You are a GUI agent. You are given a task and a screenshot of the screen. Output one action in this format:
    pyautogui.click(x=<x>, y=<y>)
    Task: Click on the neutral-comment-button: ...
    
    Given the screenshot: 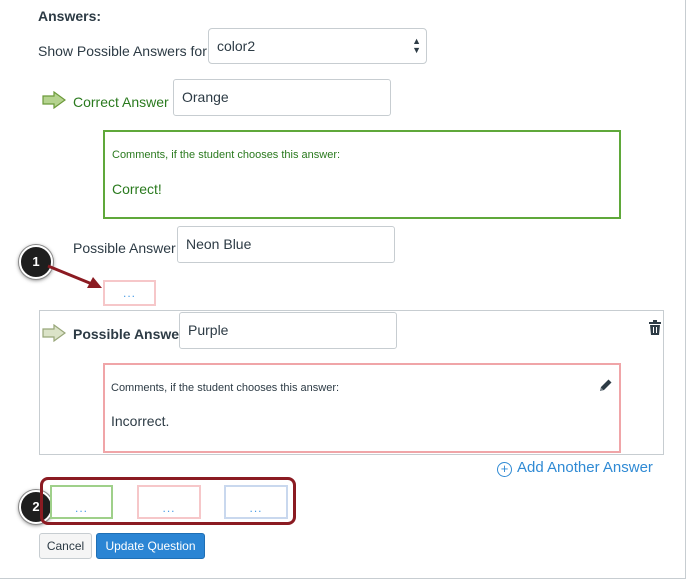 What is the action you would take?
    pyautogui.click(x=256, y=502)
    